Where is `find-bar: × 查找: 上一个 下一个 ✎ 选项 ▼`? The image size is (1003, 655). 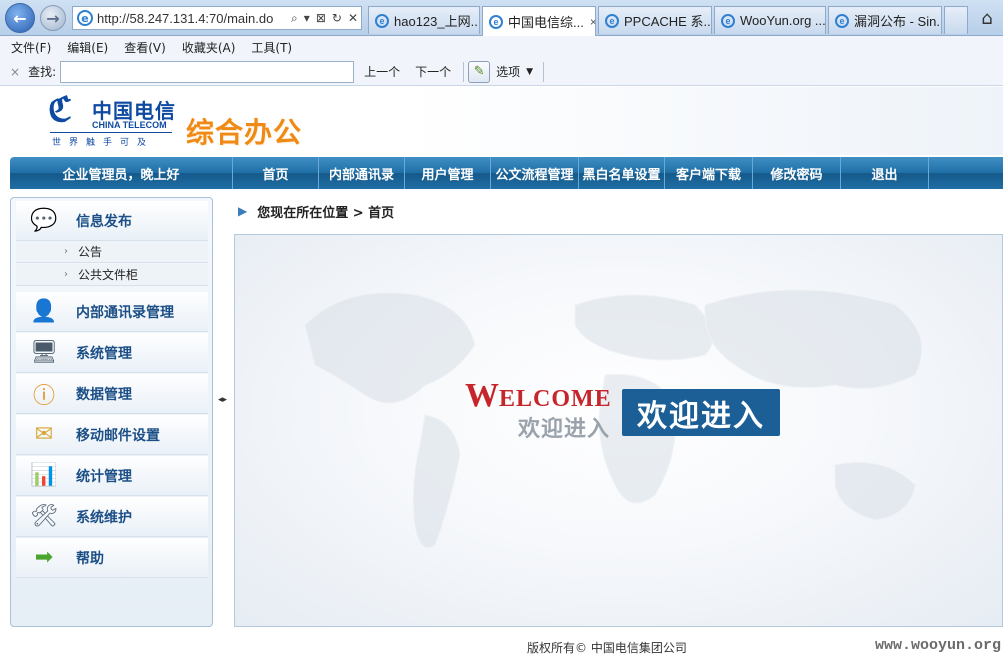 find-bar: × 查找: 上一个 下一个 ✎ 选项 ▼ is located at coordinates (501, 72).